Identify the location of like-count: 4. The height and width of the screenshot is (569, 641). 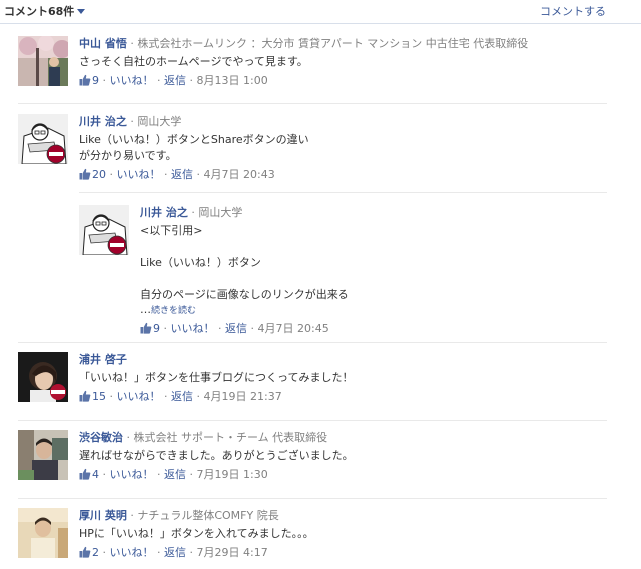
(95, 474).